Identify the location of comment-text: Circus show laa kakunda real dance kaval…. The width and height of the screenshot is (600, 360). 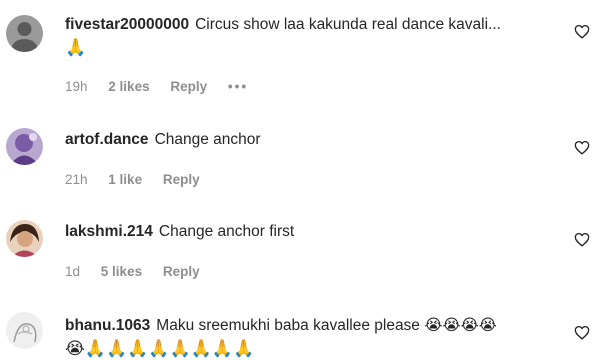
(348, 24).